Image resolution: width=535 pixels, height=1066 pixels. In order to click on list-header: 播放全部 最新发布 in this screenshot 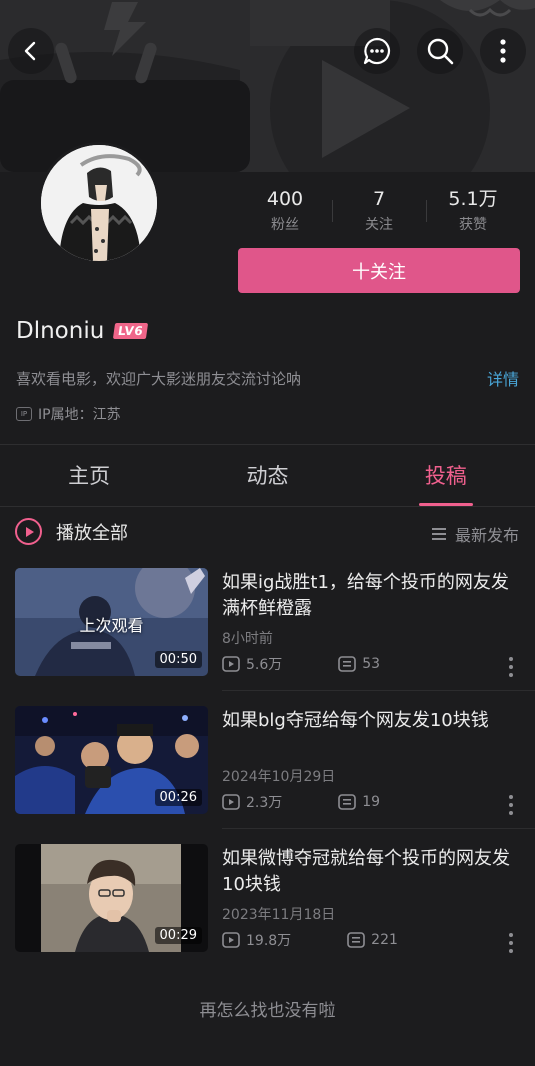, I will do `click(267, 533)`.